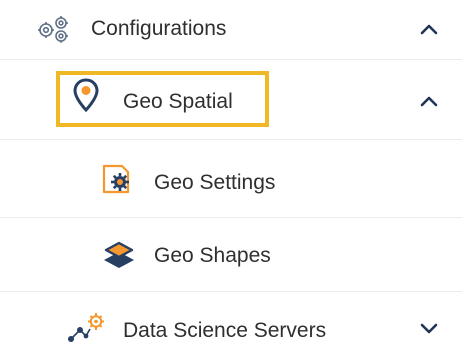 Image resolution: width=462 pixels, height=343 pixels. Describe the element at coordinates (215, 182) in the screenshot. I see `menu-item-label: Geo Settings` at that location.